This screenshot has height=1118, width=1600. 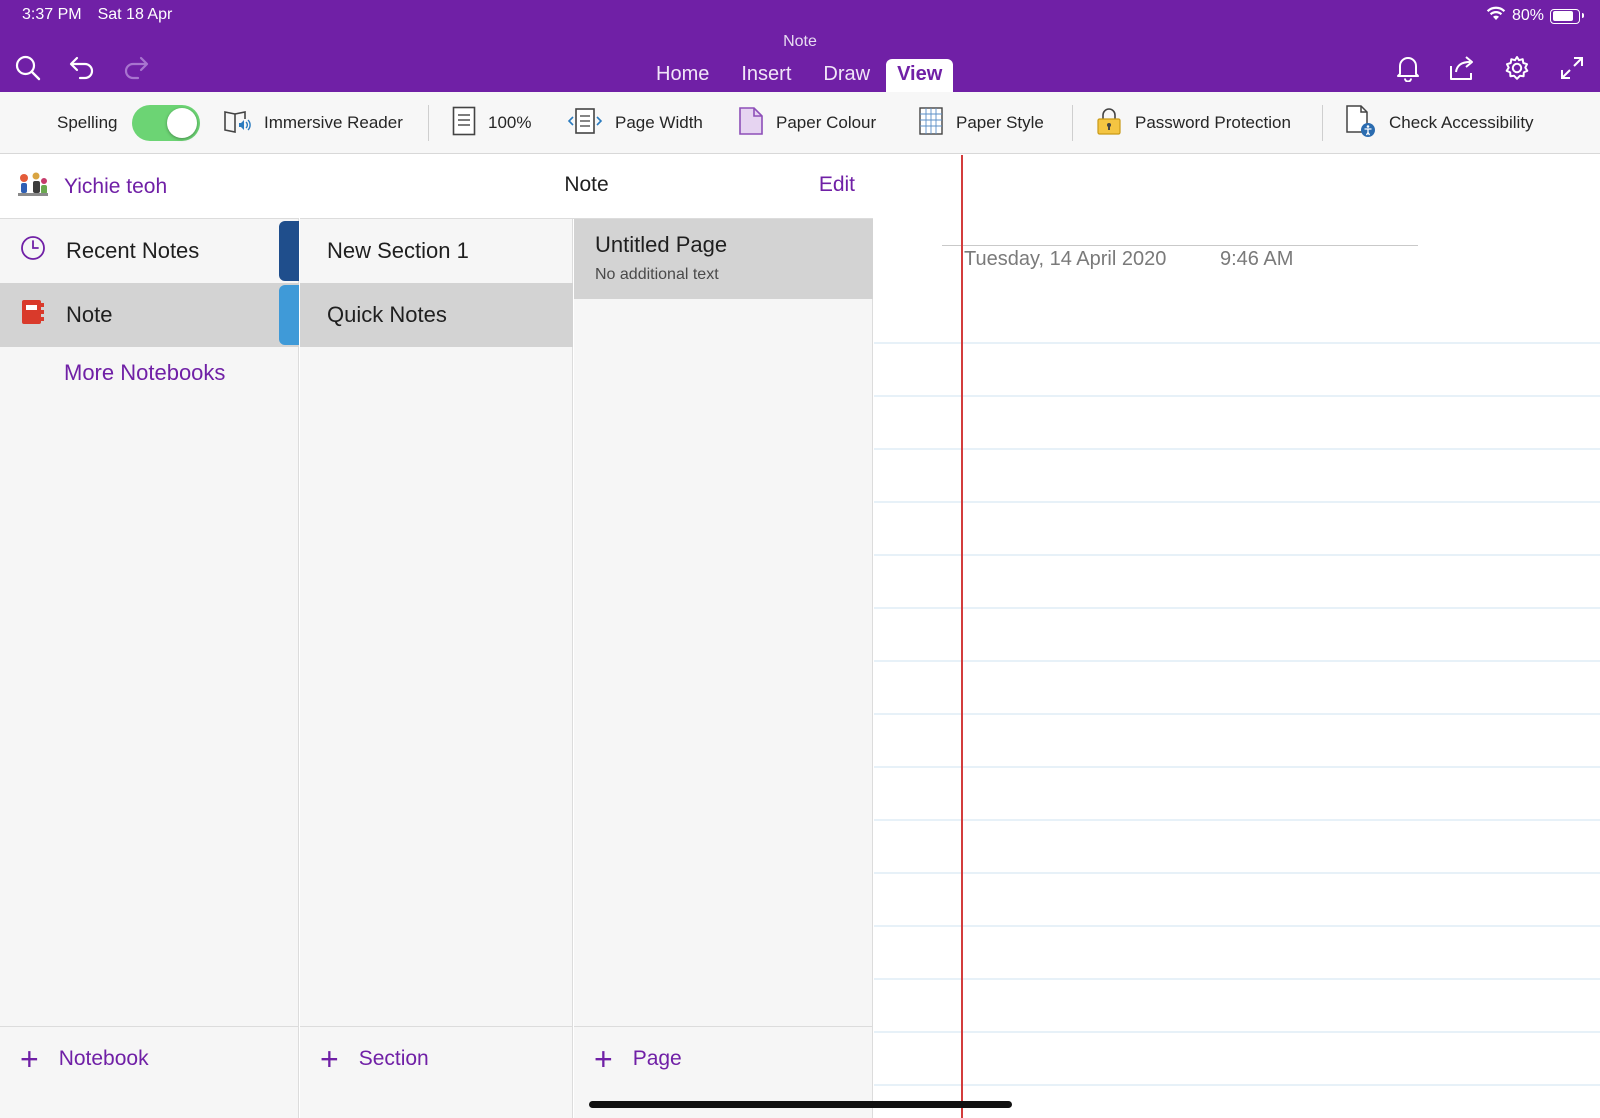 I want to click on search-icon, so click(x=28, y=68).